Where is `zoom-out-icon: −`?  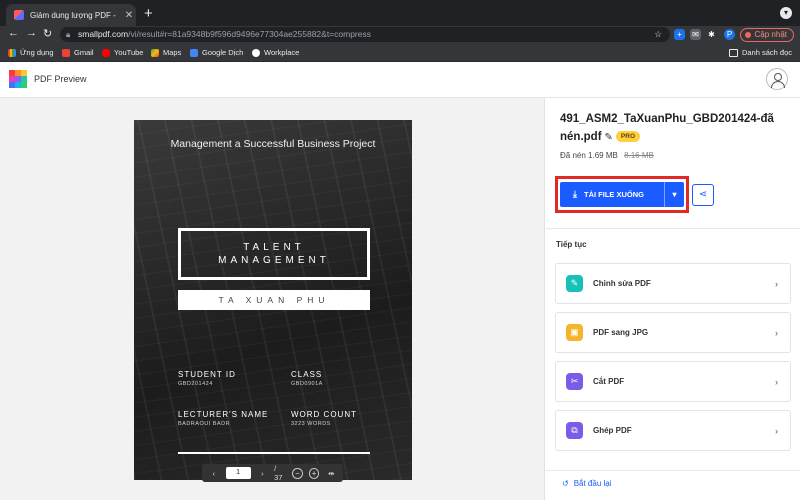
zoom-out-icon: − is located at coordinates (297, 473).